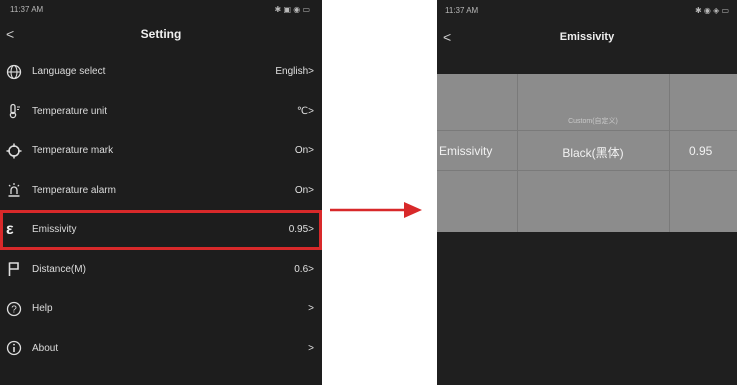  Describe the element at coordinates (45, 348) in the screenshot. I see `settings-item-label: About` at that location.